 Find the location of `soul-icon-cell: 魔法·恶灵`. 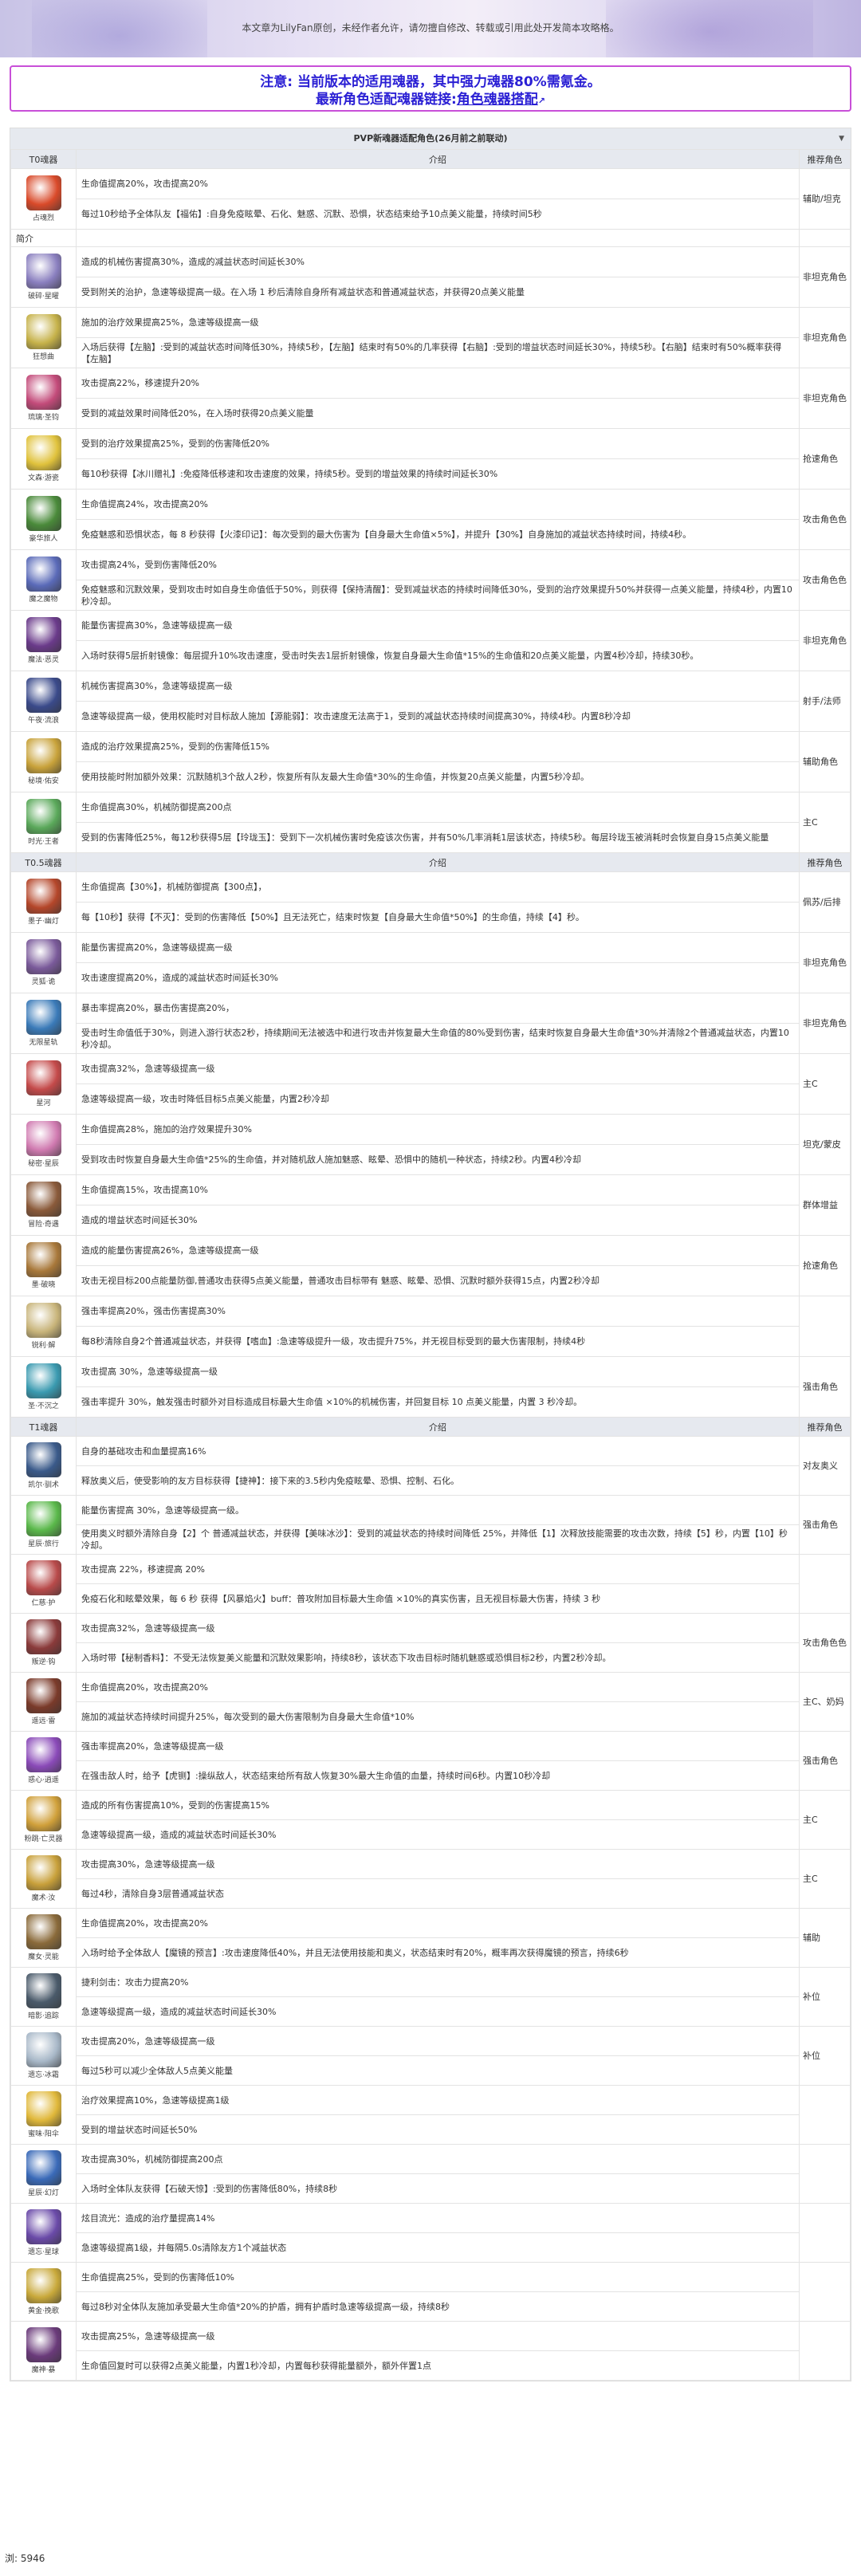

soul-icon-cell: 魔法·恶灵 is located at coordinates (43, 641).